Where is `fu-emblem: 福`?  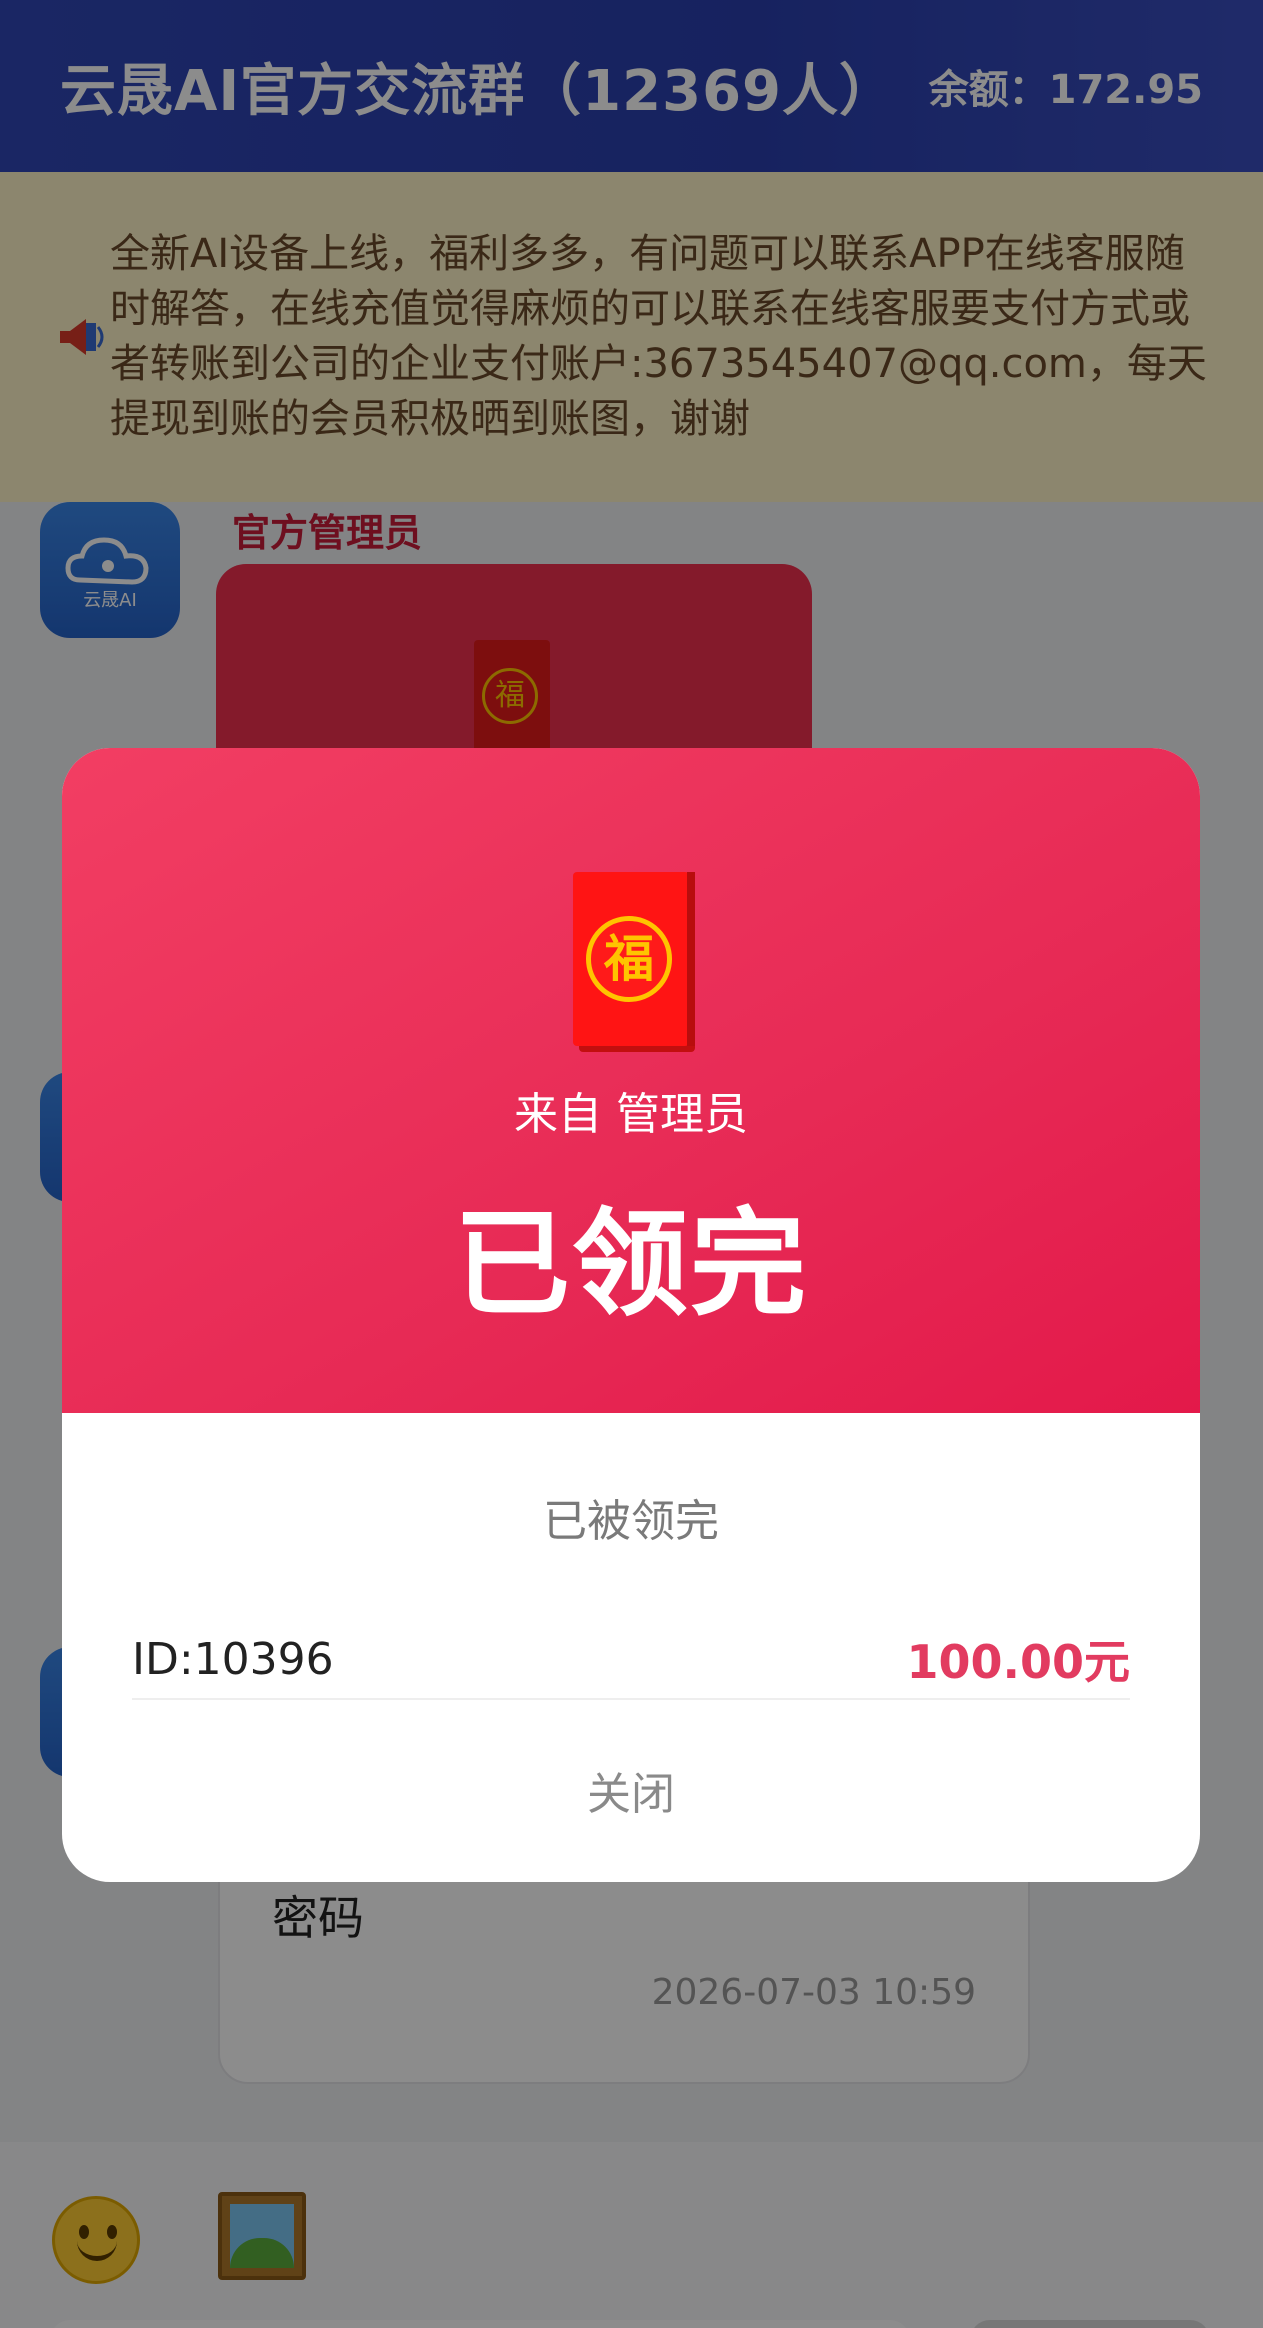 fu-emblem: 福 is located at coordinates (629, 959).